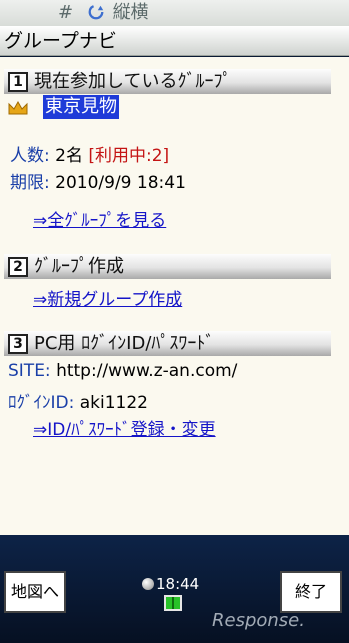 The image size is (349, 643). I want to click on site-label: SITE:, so click(29, 371).